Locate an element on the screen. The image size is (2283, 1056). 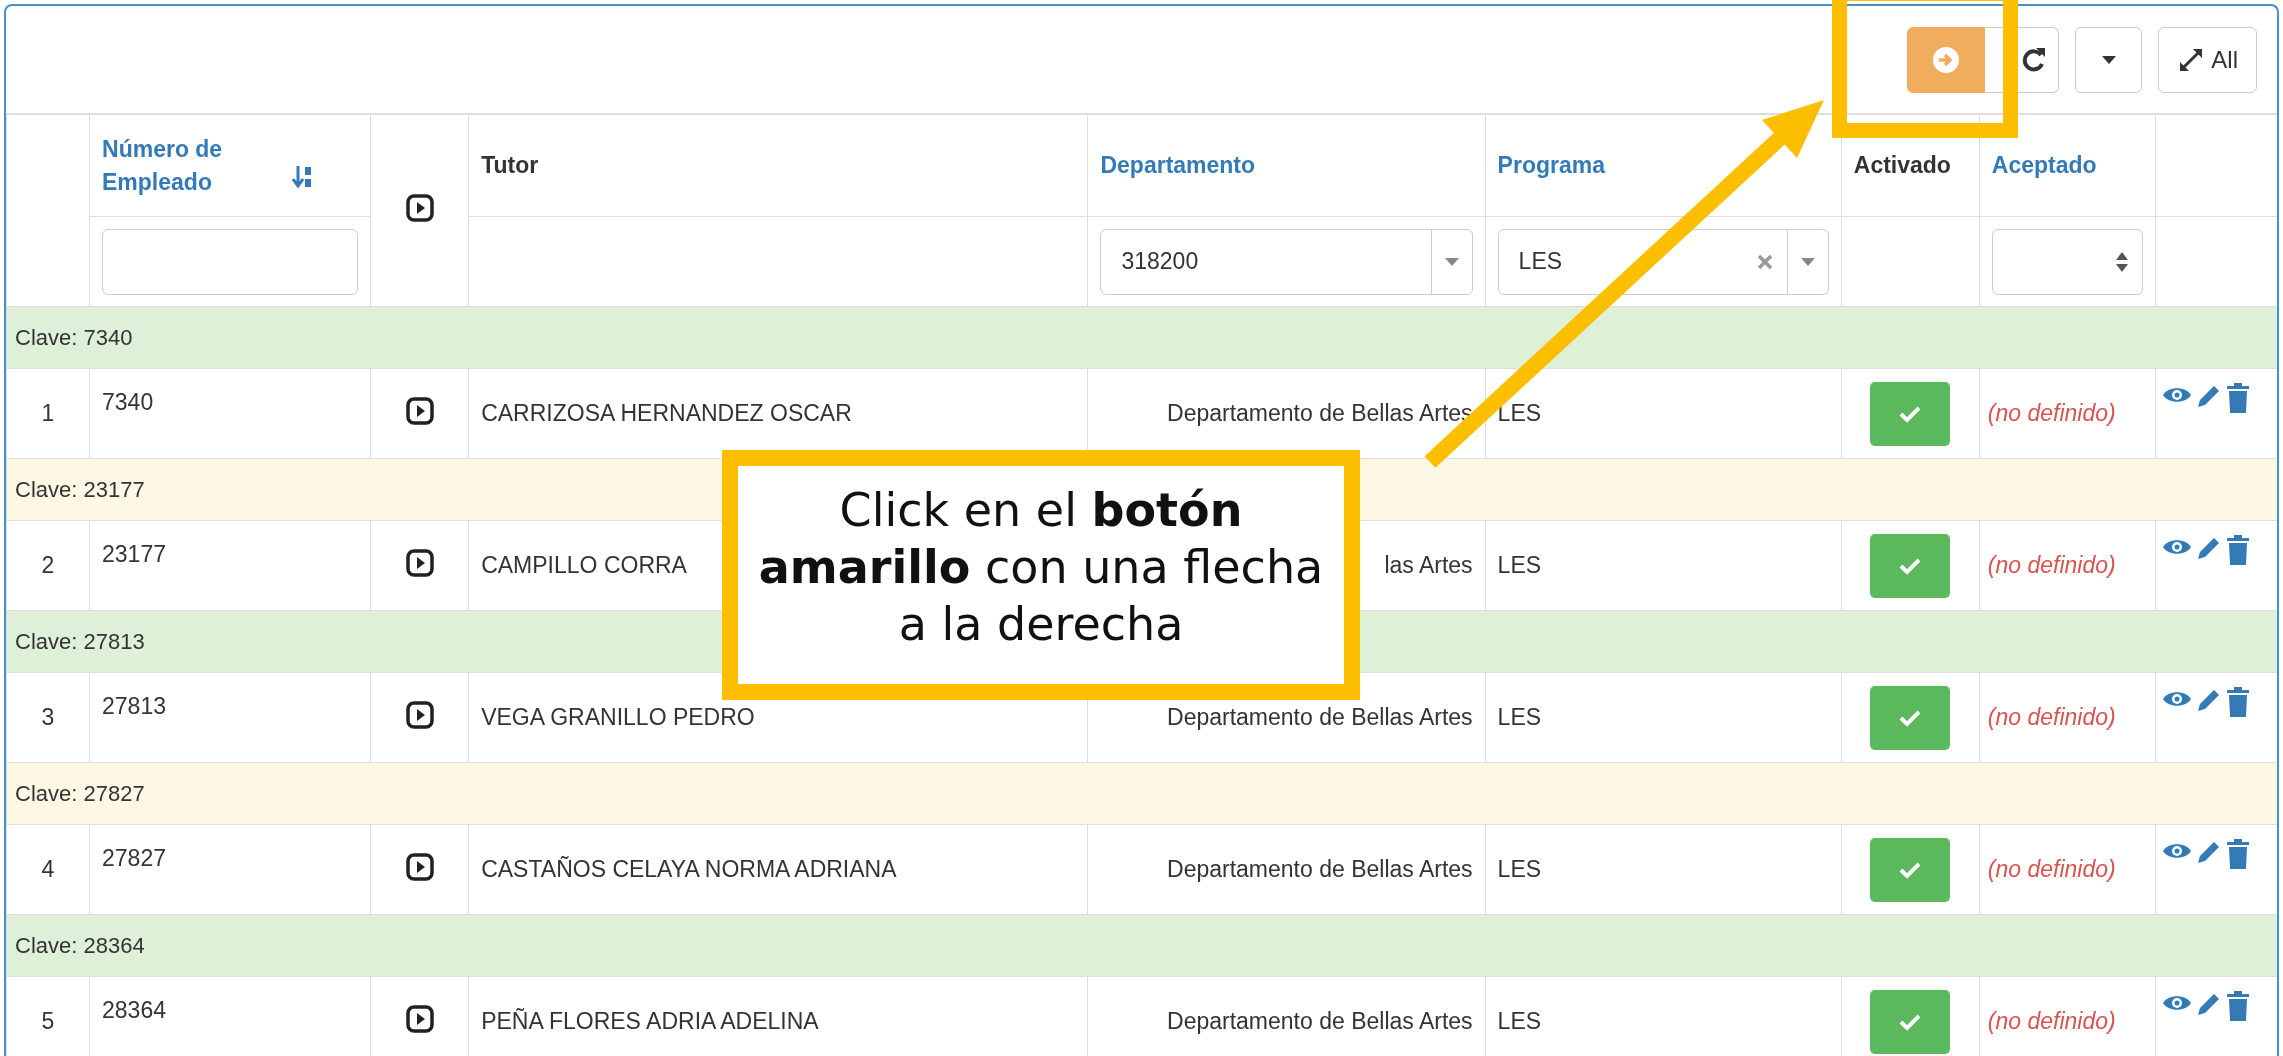
group-row: Clave: 28364 is located at coordinates (1141, 945).